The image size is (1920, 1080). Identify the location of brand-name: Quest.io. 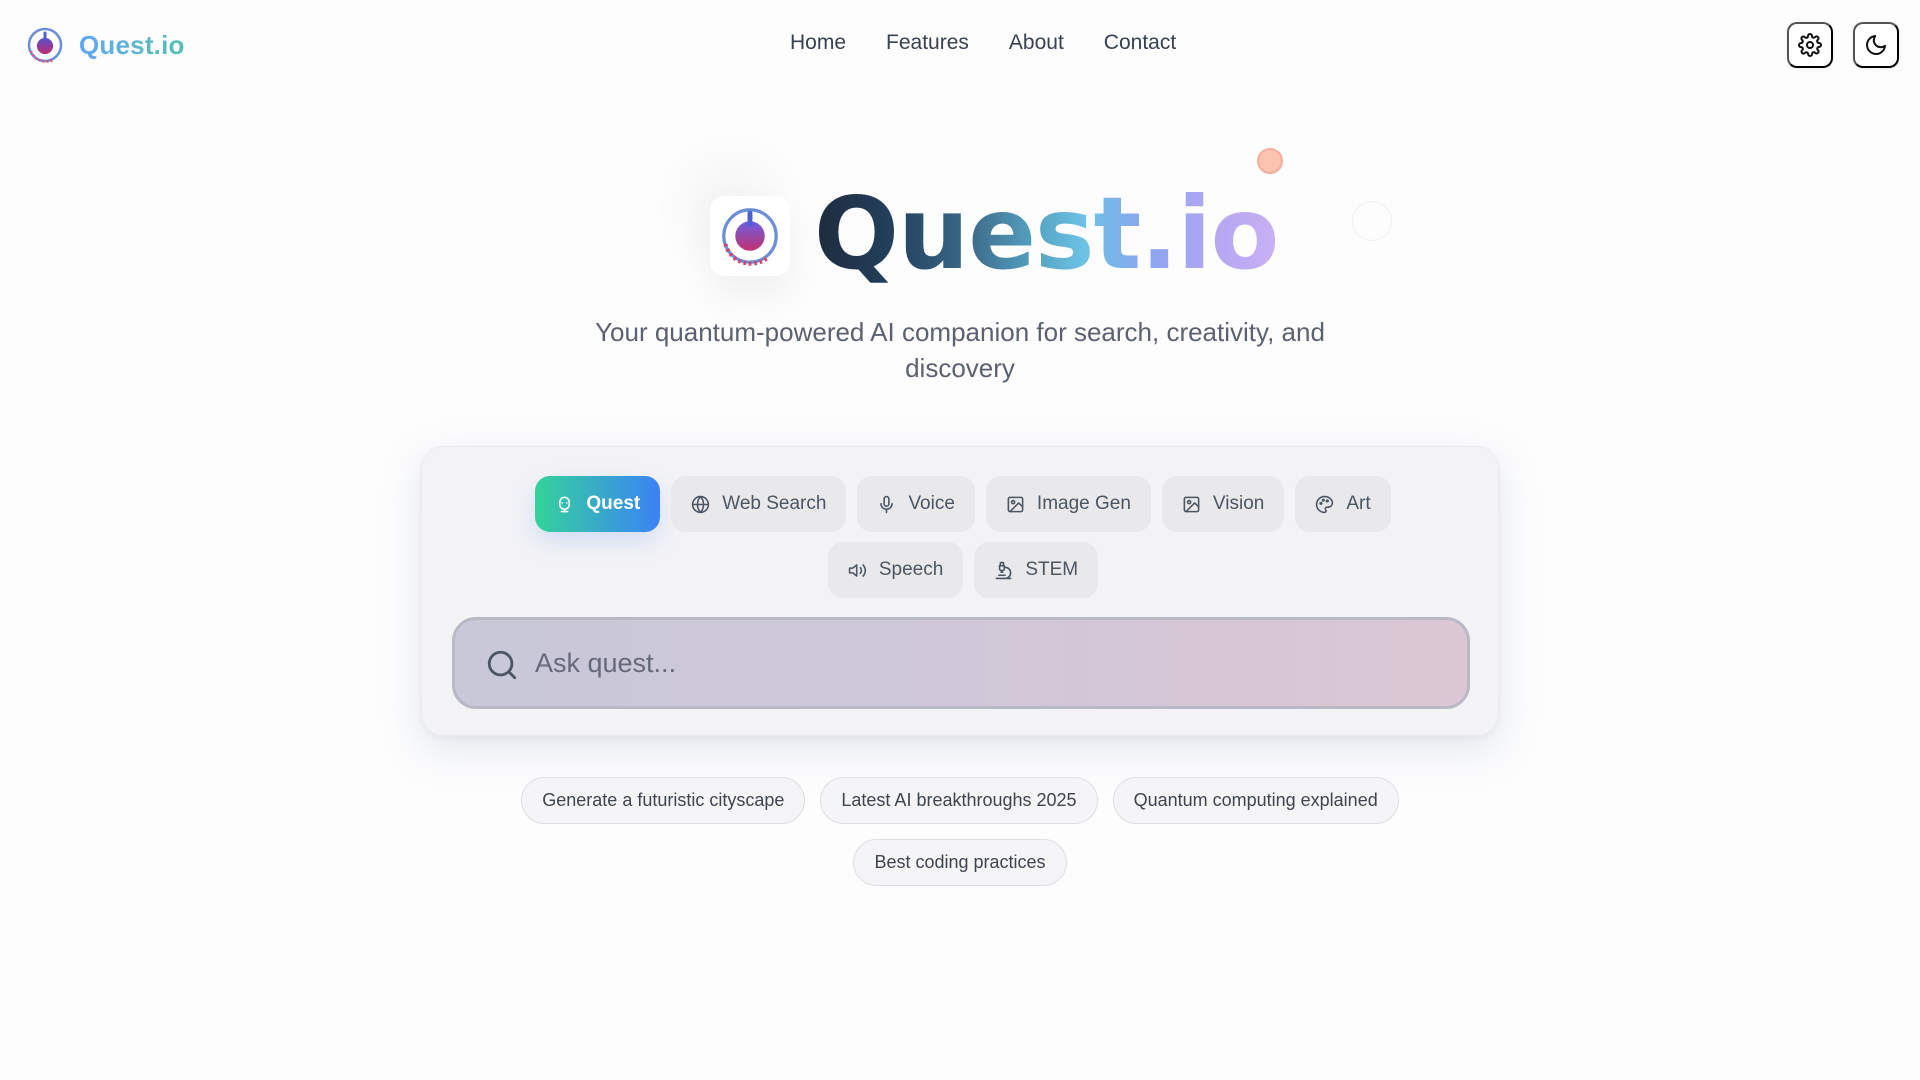
(132, 44).